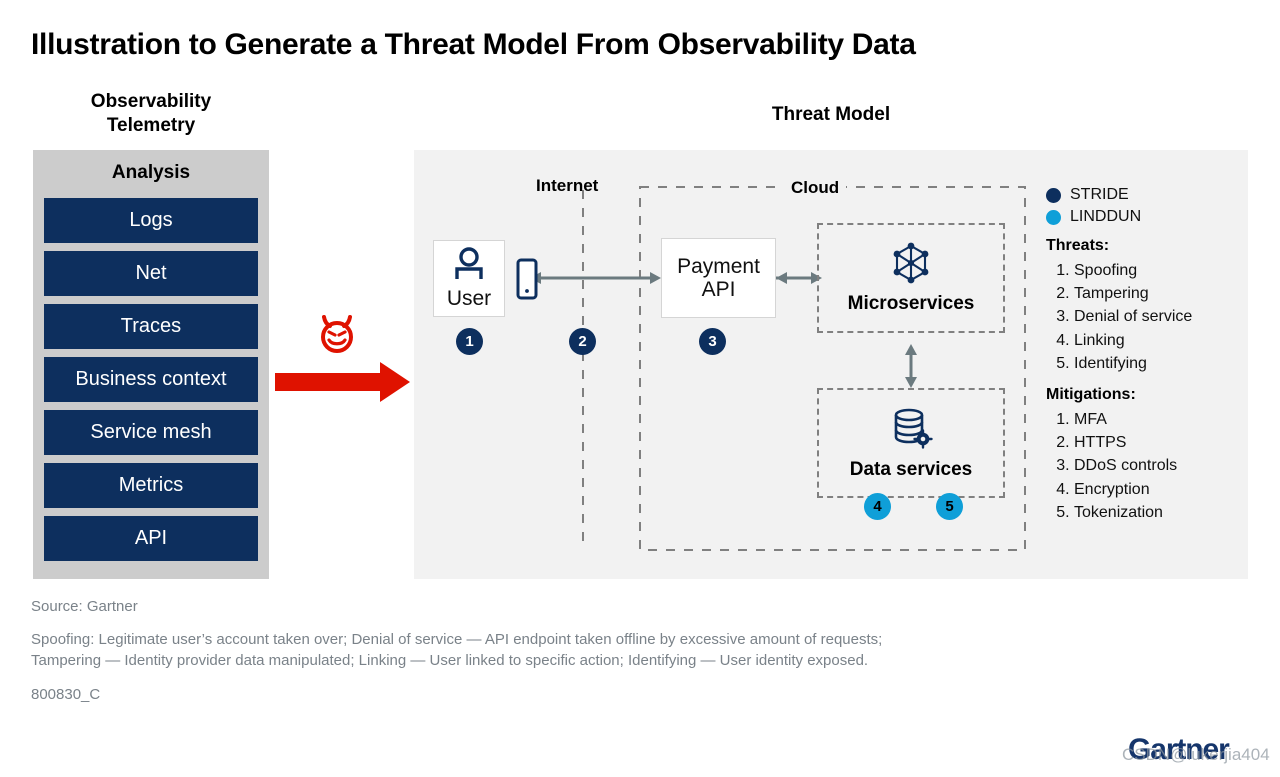 This screenshot has height=777, width=1280. I want to click on watermark-text: CSDN@lukerjia404, so click(1196, 754).